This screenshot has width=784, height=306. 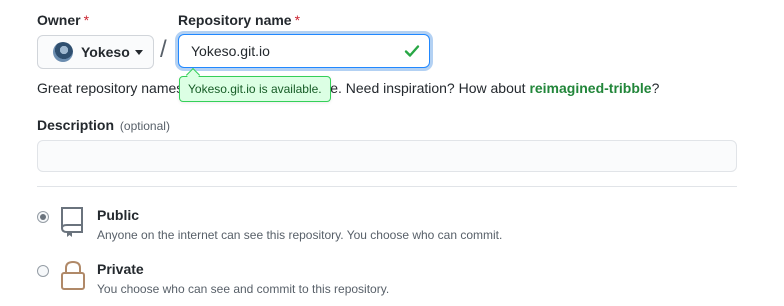 I want to click on owner-selected-value: Yokeso, so click(x=105, y=52).